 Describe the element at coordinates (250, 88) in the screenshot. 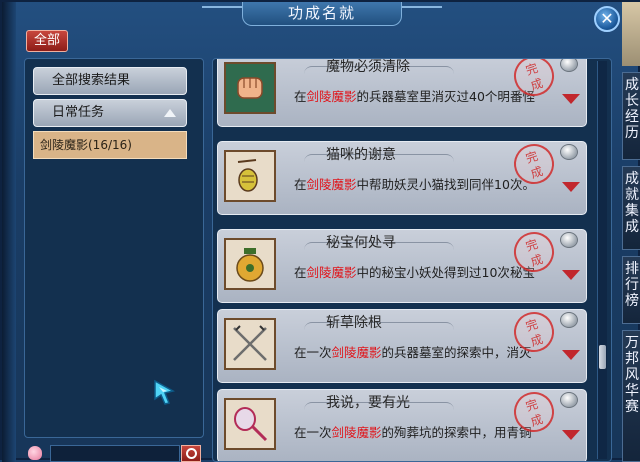

I see `fist-icon` at that location.